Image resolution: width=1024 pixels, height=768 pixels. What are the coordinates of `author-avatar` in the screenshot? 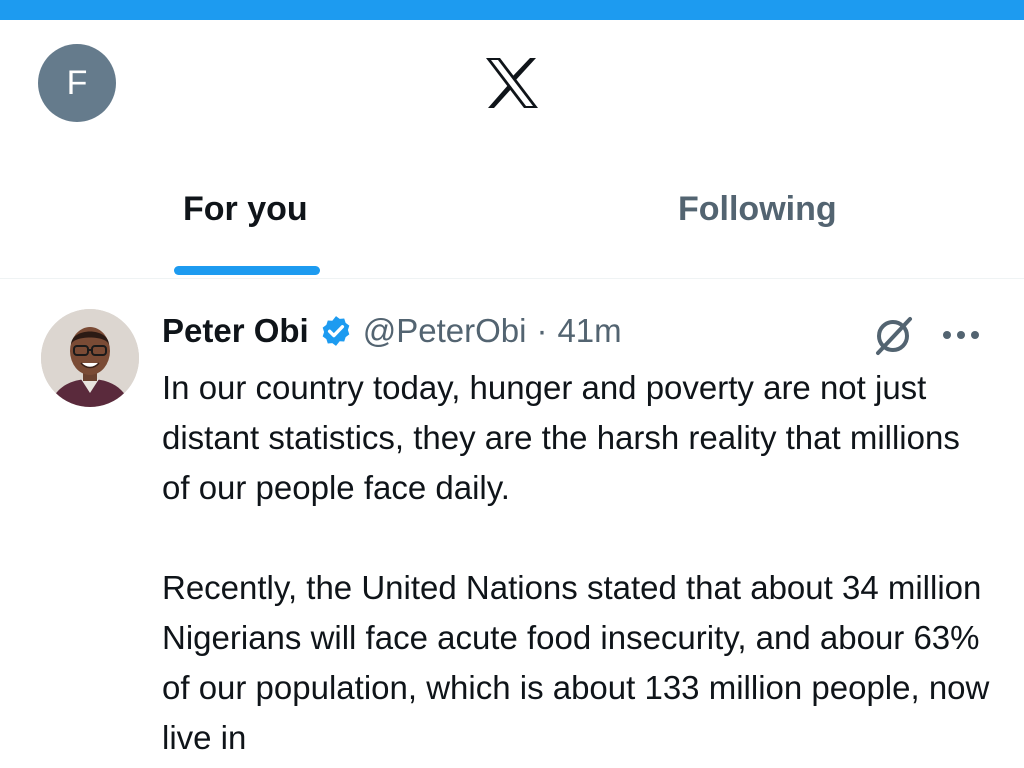 It's located at (90, 358).